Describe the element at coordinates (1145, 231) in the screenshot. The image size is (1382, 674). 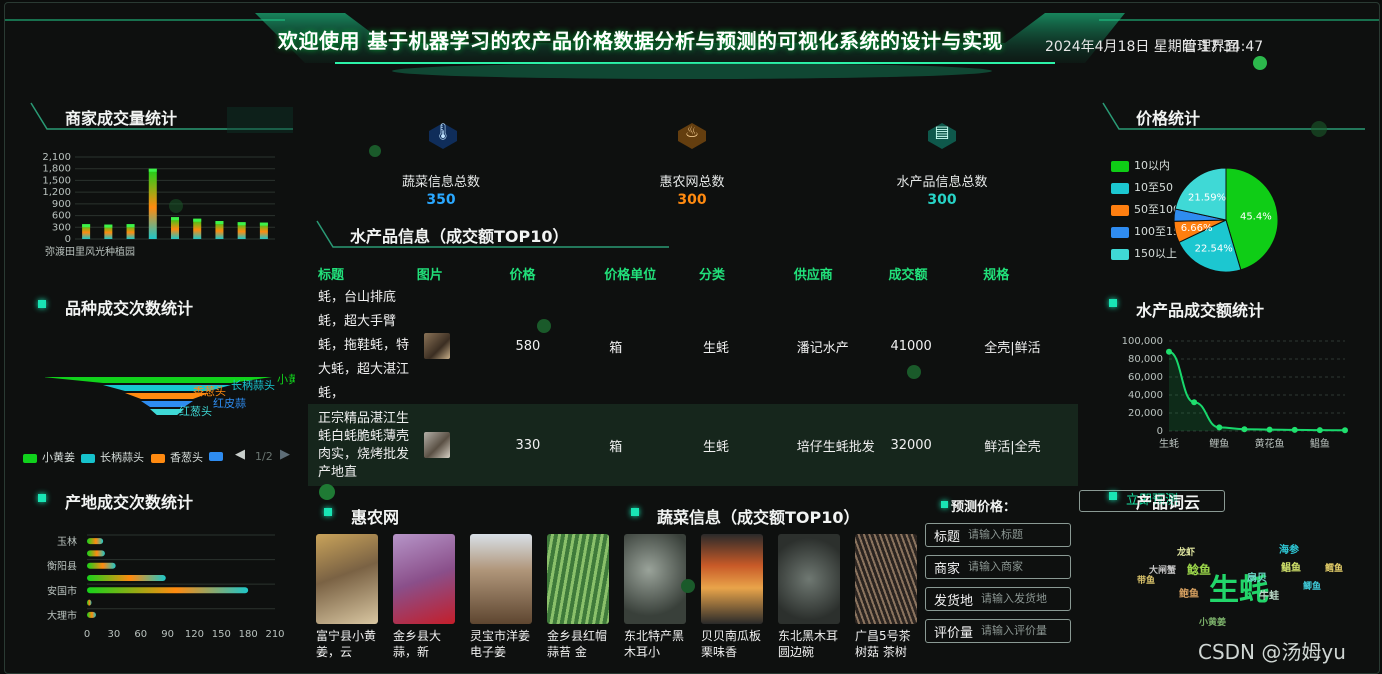
I see `pie-legend-item: 100至15` at that location.